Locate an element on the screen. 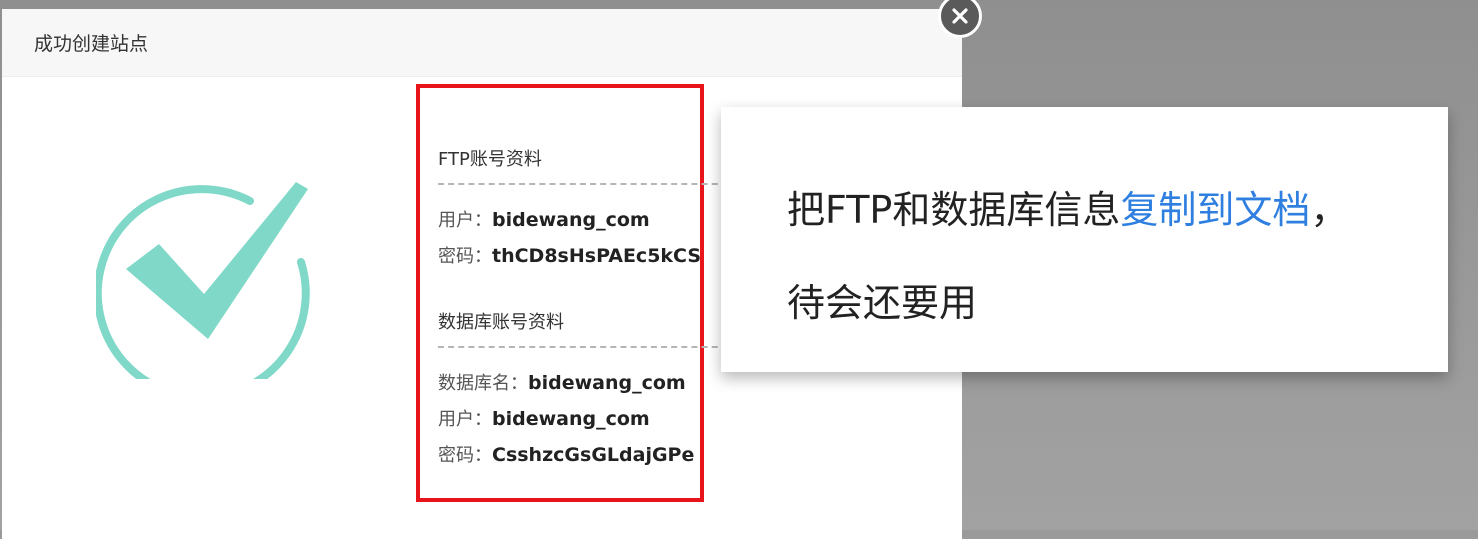 The height and width of the screenshot is (539, 1478). ftp-user-row: 用户：bidewang_com is located at coordinates (544, 219).